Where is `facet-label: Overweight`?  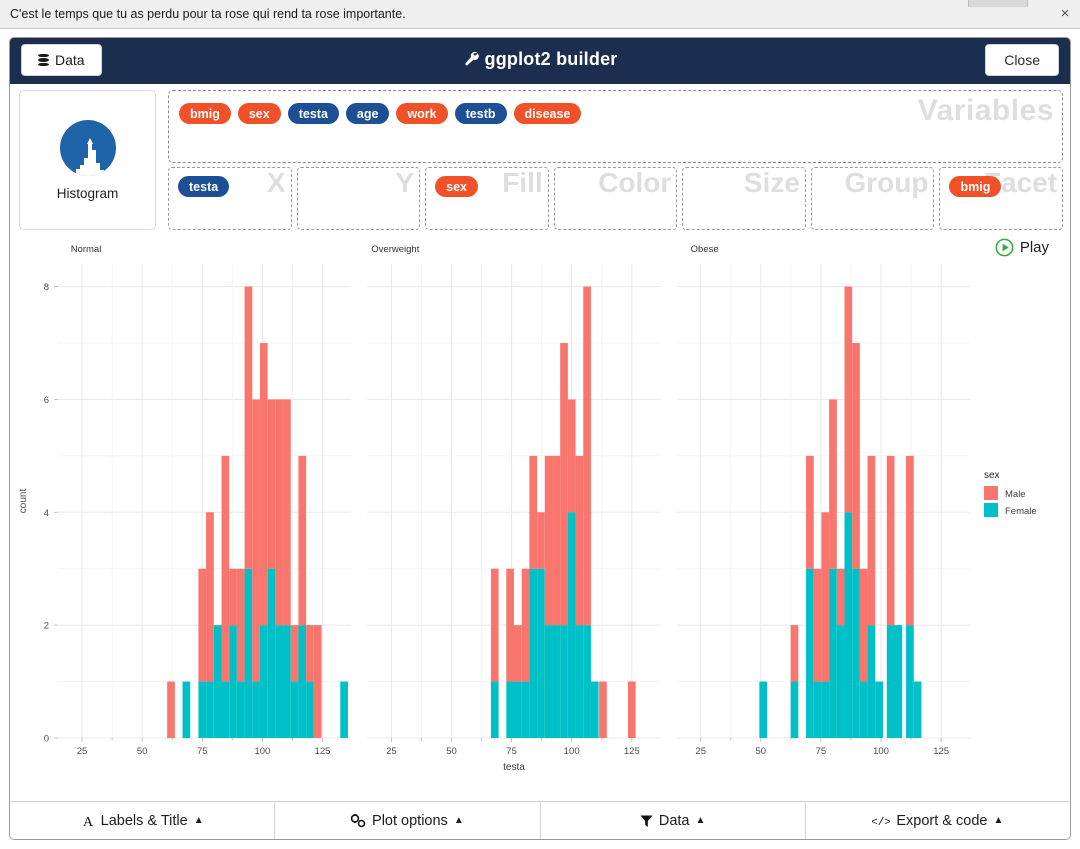
facet-label: Overweight is located at coordinates (395, 249).